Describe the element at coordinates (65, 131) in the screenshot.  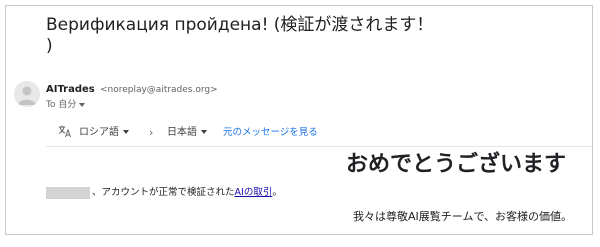
I see `translate-icon` at that location.